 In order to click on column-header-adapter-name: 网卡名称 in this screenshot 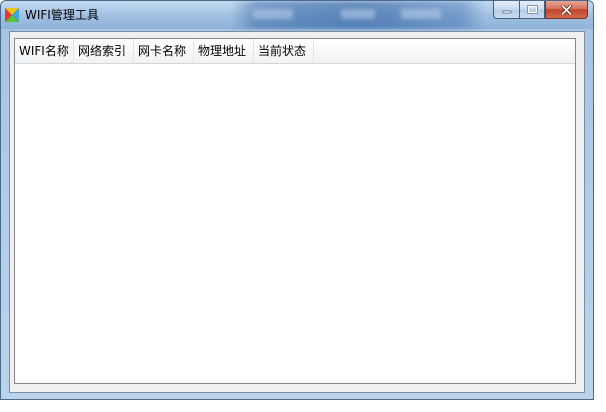, I will do `click(164, 51)`.